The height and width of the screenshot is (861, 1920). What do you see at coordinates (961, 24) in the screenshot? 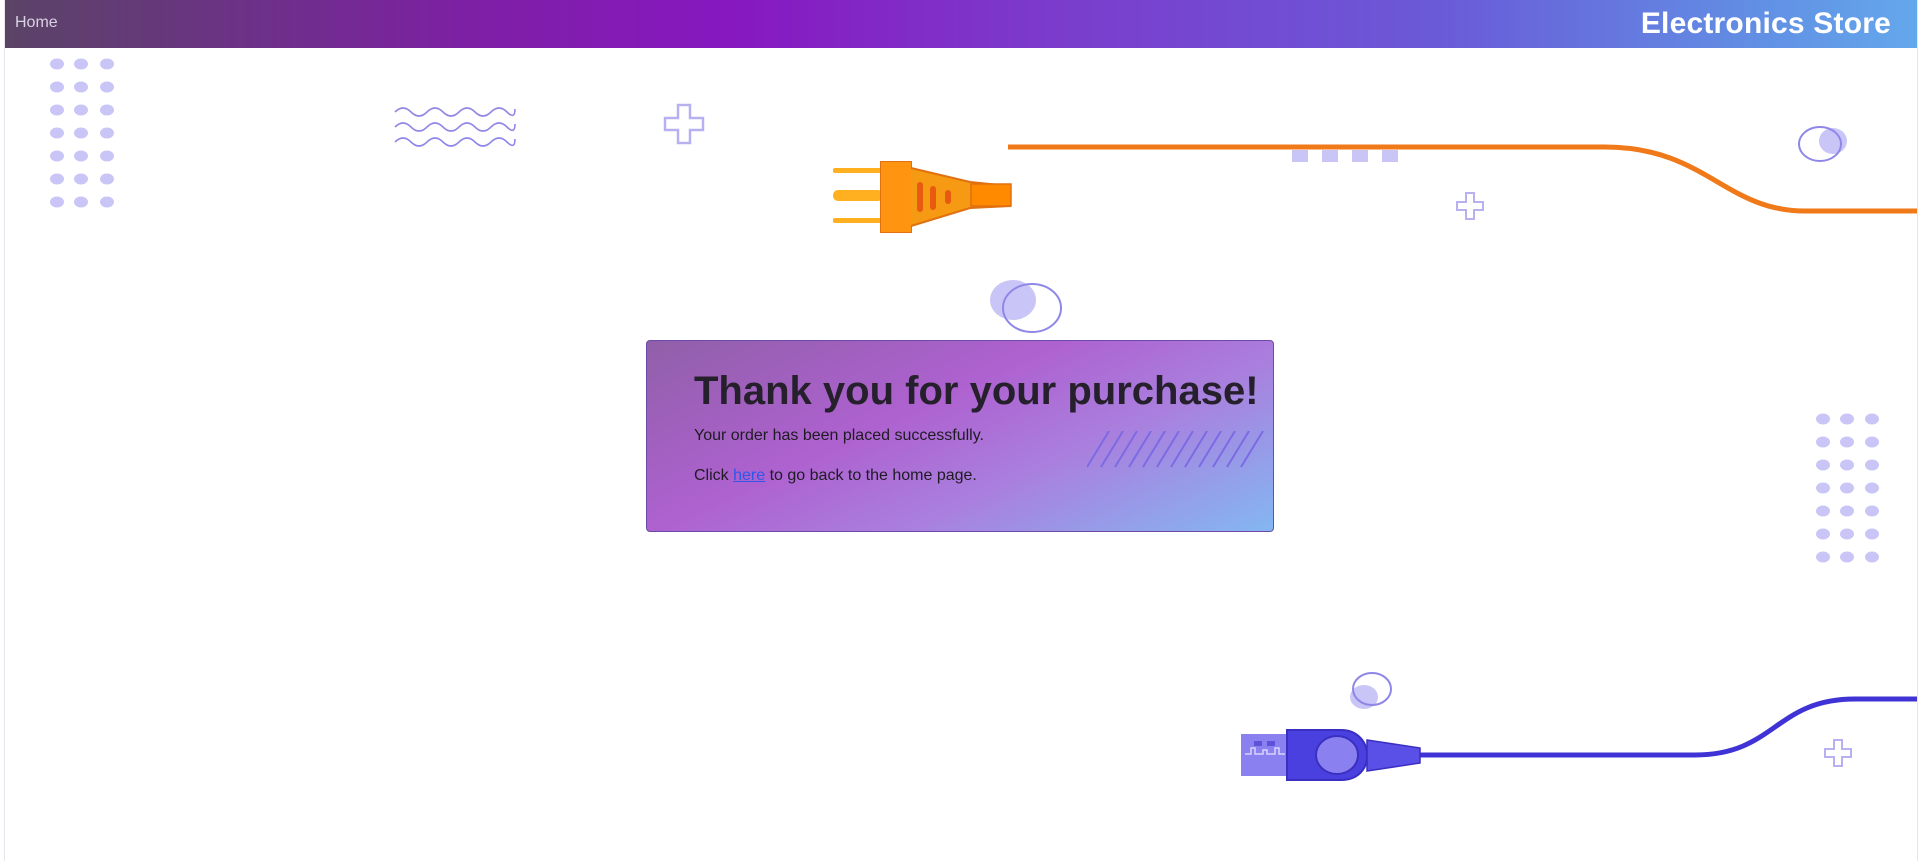
I see `top-navbar: Home Electronics Store` at bounding box center [961, 24].